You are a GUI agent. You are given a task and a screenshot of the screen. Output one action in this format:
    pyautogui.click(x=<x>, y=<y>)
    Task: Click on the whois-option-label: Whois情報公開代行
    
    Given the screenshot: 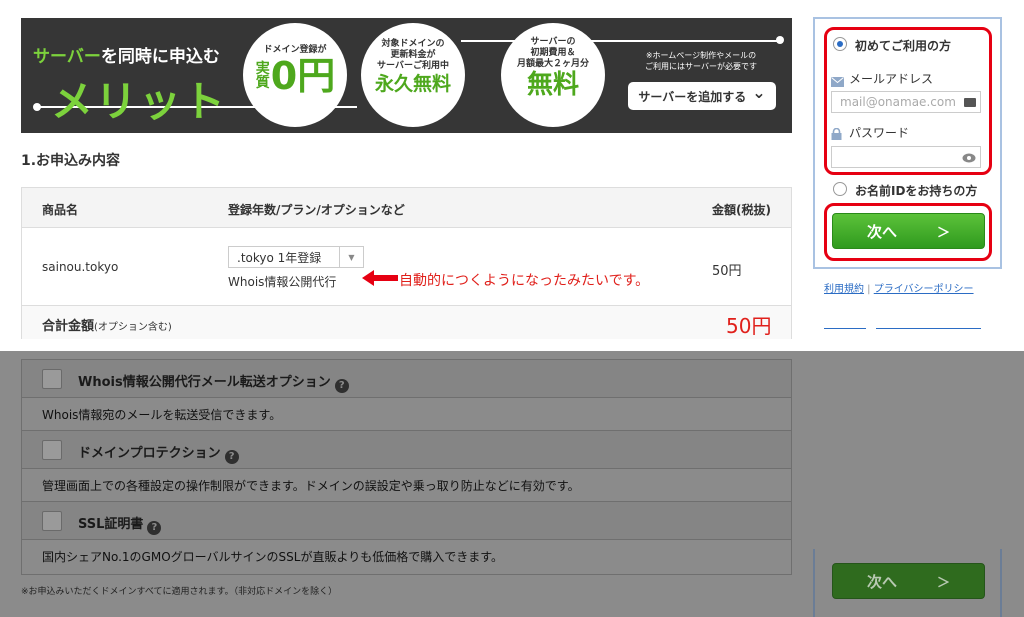 What is the action you would take?
    pyautogui.click(x=282, y=282)
    